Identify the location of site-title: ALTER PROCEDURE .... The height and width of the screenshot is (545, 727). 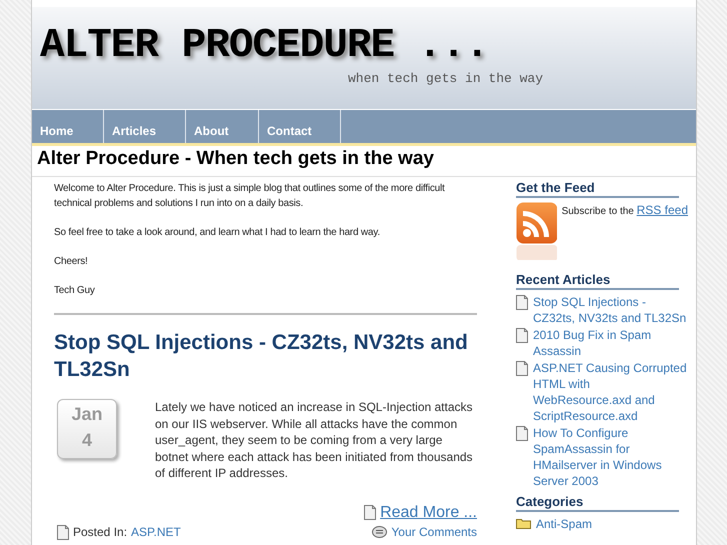
(264, 46).